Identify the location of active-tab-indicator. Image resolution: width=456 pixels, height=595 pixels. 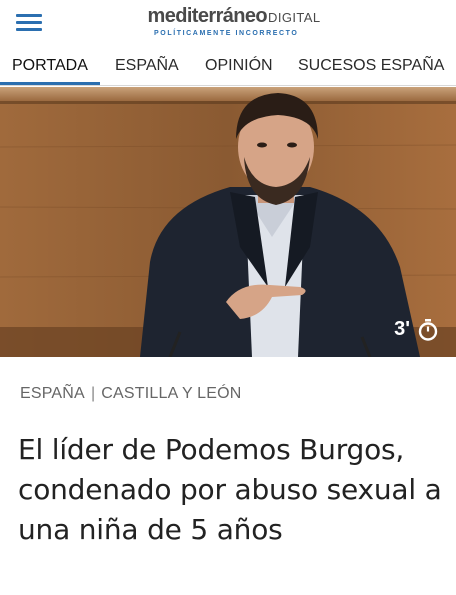
(50, 83).